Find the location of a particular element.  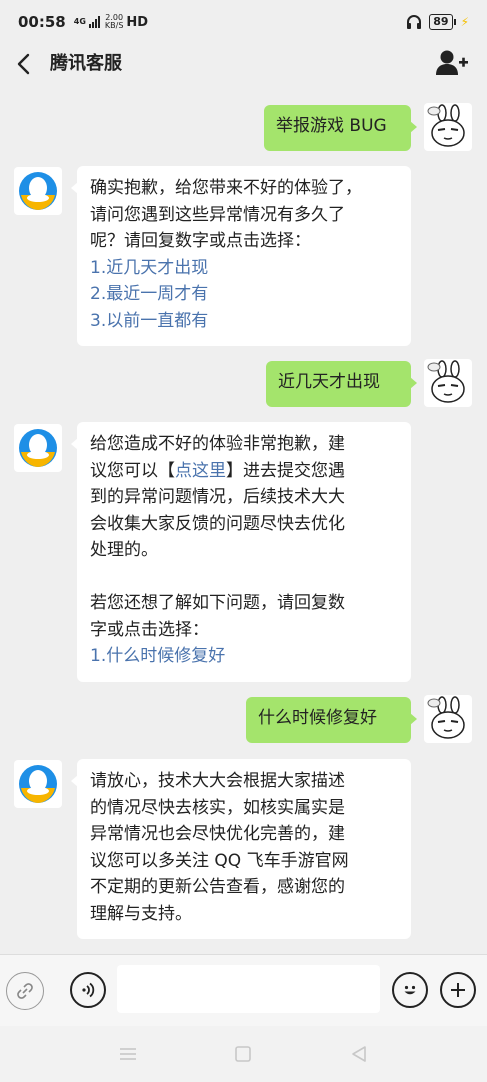

charging-icon: ⚡ is located at coordinates (464, 22).